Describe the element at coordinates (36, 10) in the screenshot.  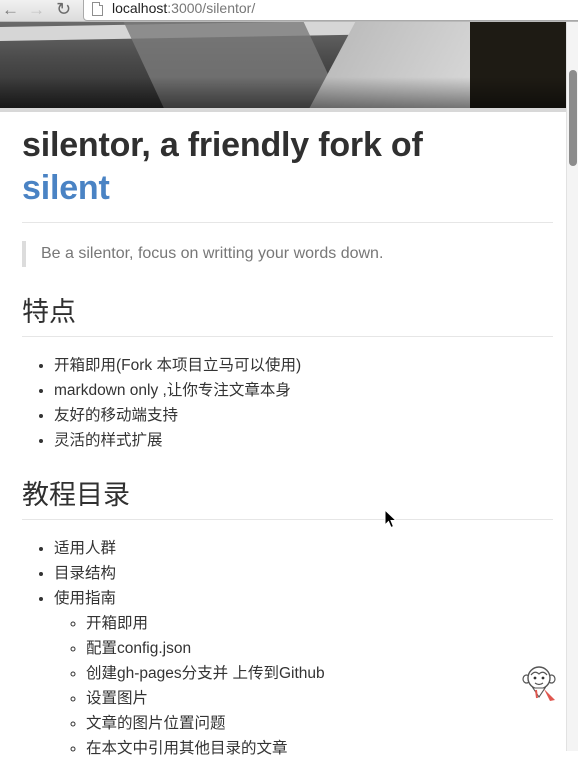
I see `forward-arrow-icon: →` at that location.